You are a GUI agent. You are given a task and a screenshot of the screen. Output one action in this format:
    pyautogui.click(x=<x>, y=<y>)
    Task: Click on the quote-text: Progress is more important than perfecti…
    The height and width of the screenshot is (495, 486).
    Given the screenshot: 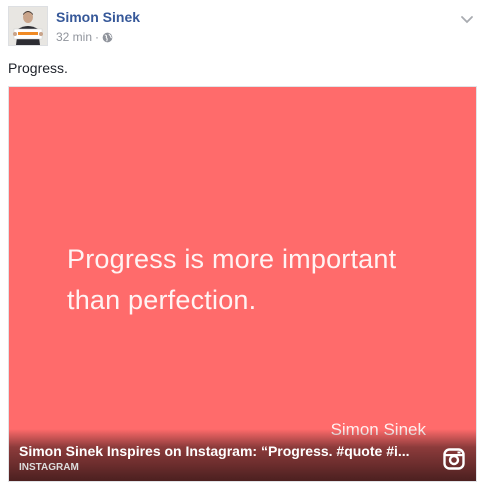 What is the action you would take?
    pyautogui.click(x=232, y=279)
    